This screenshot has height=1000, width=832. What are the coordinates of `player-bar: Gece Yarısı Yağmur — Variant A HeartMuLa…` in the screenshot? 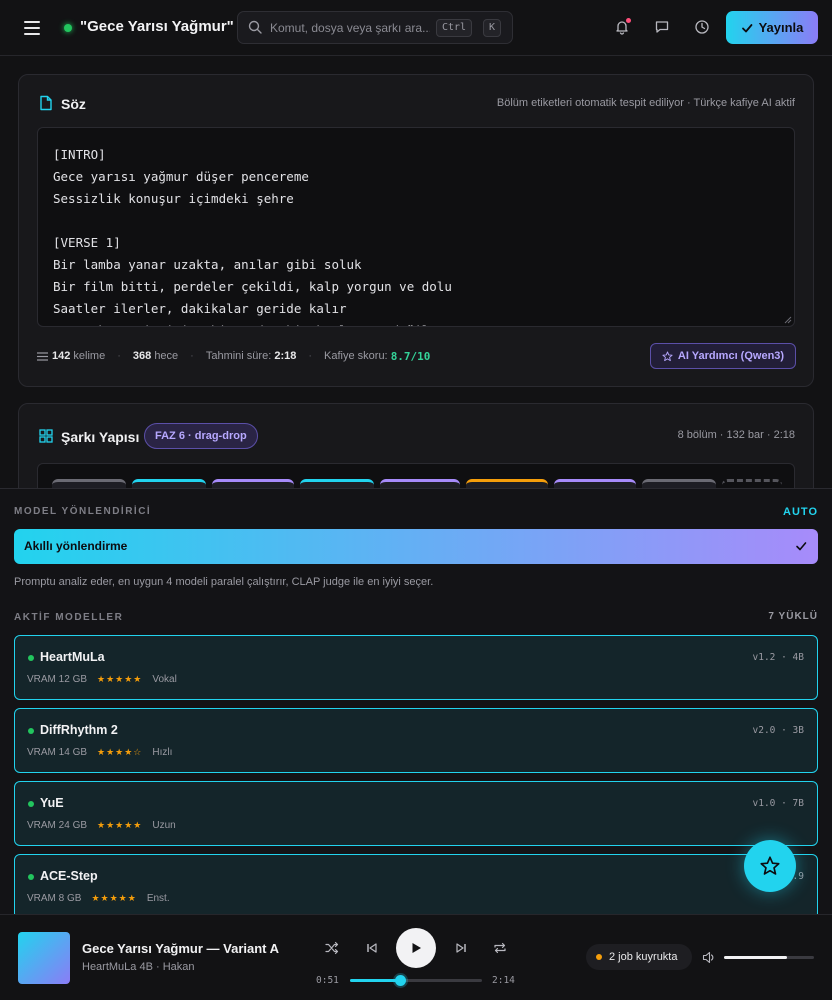 It's located at (416, 957).